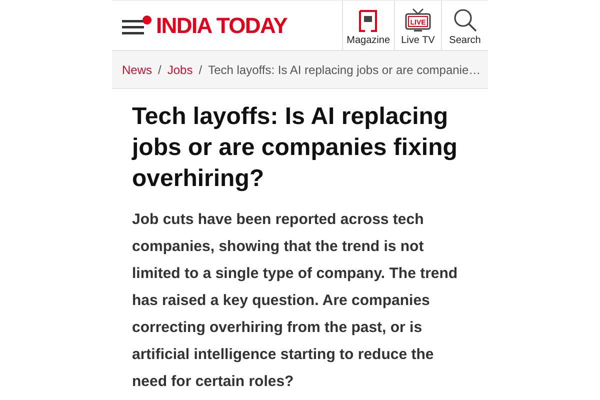  Describe the element at coordinates (221, 25) in the screenshot. I see `site-logo: INDIA TODAY` at that location.